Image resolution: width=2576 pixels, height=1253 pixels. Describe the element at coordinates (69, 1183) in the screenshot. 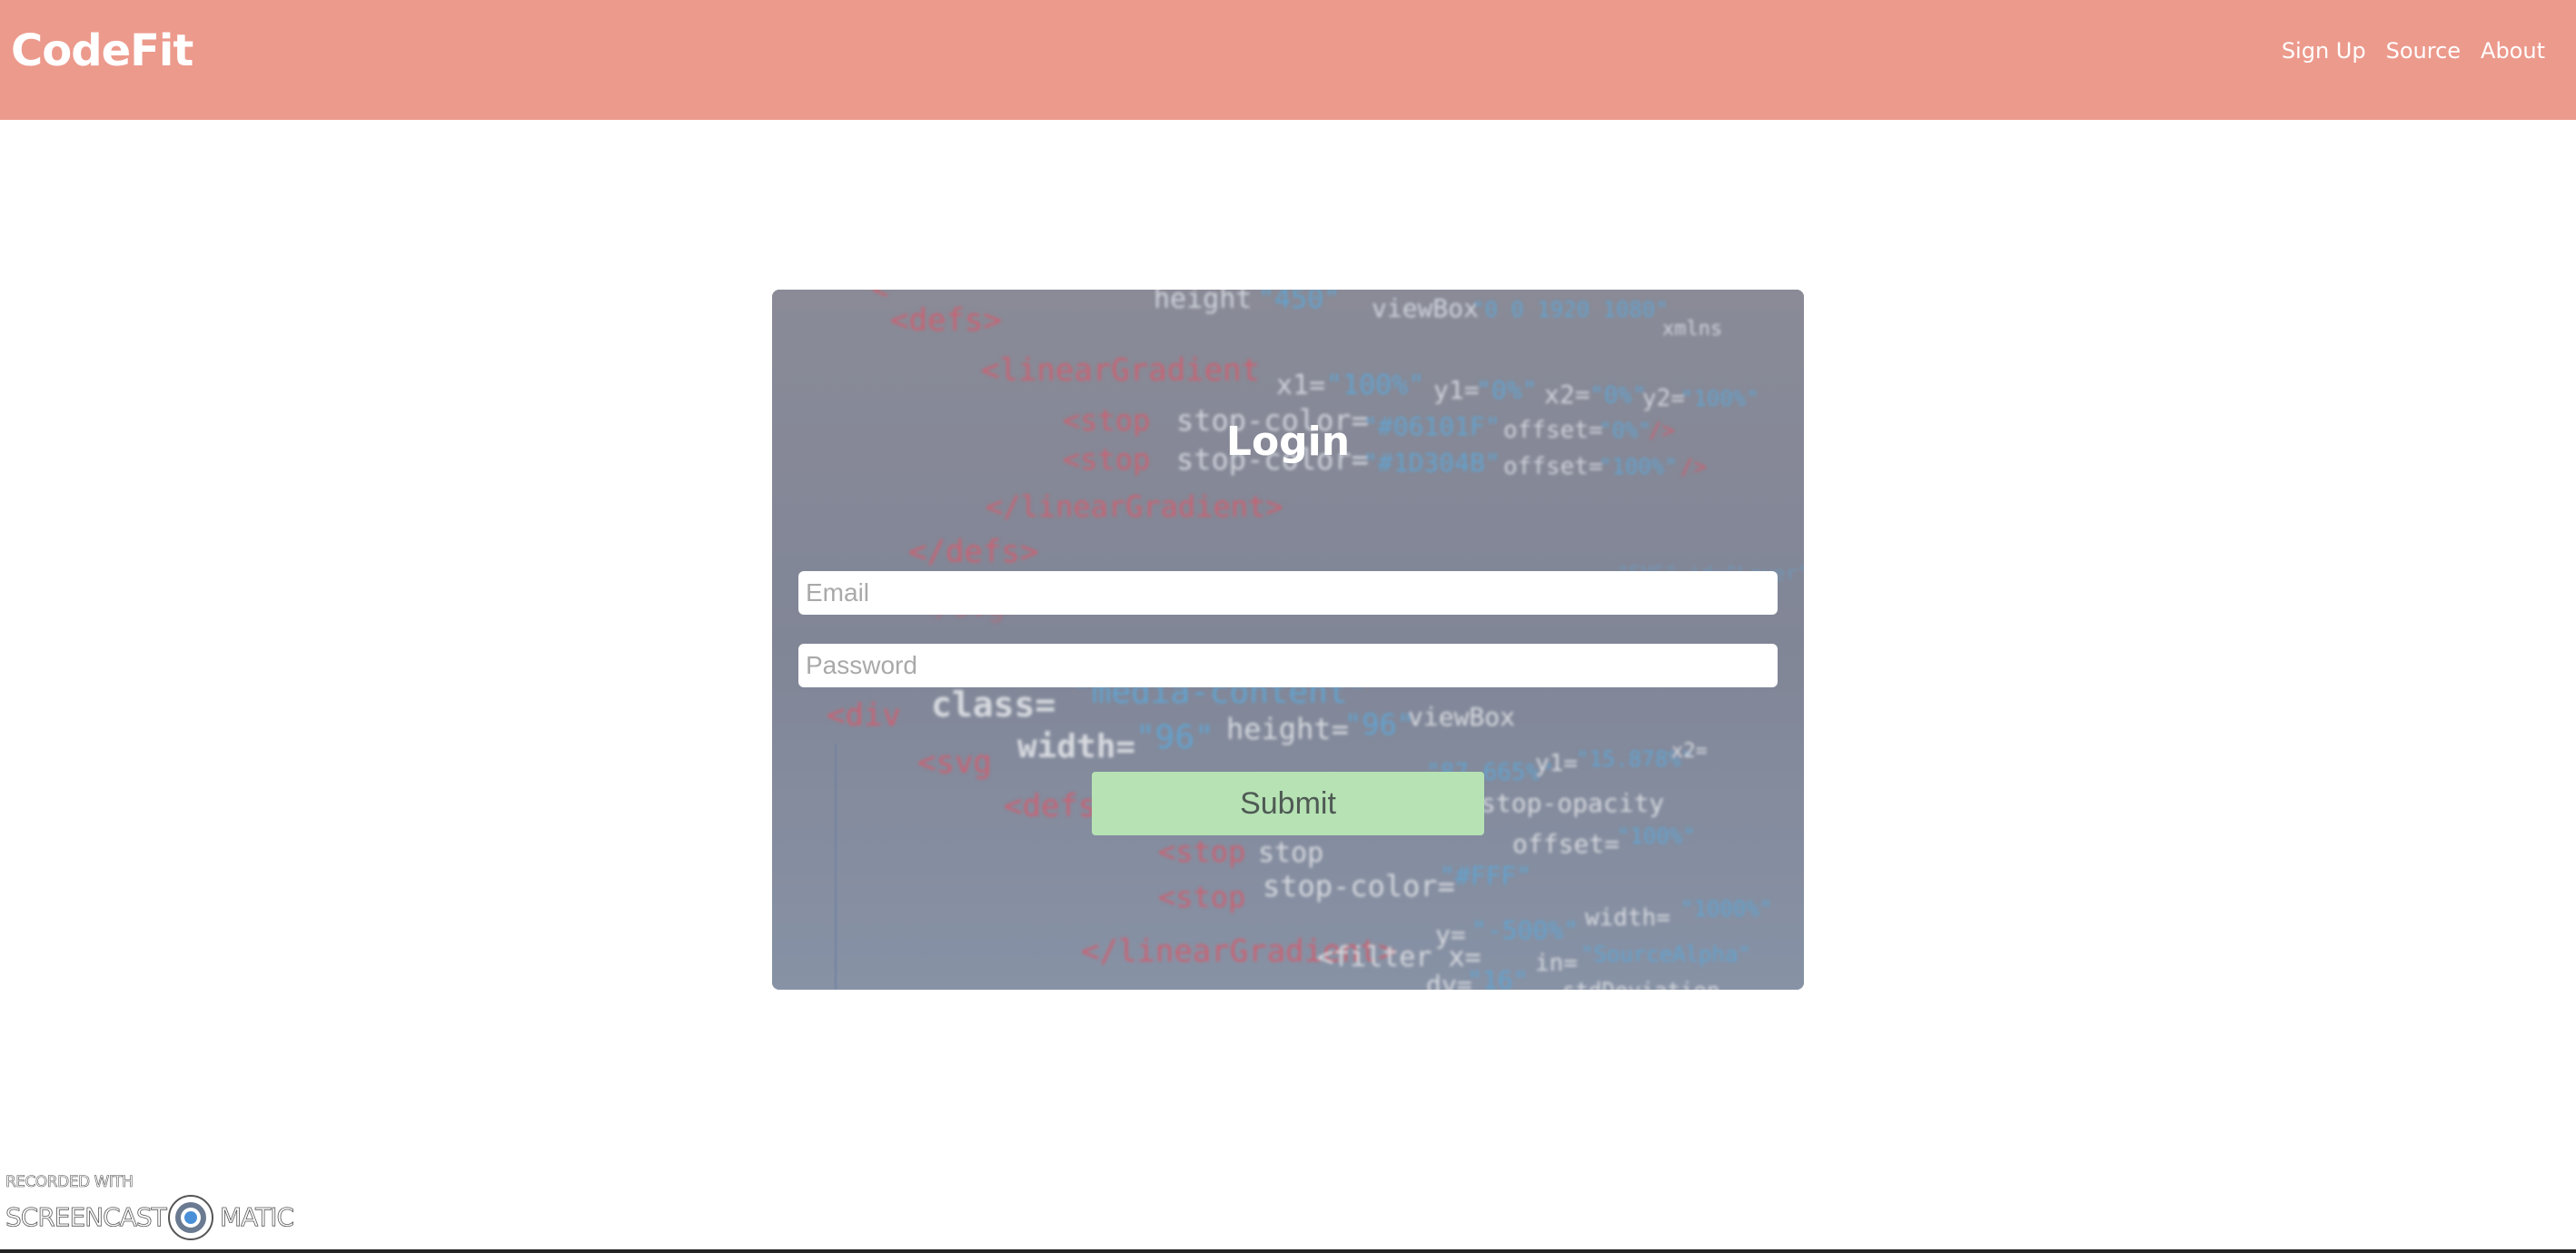

I see `watermark-recorded-with: RECORDED WITH` at that location.